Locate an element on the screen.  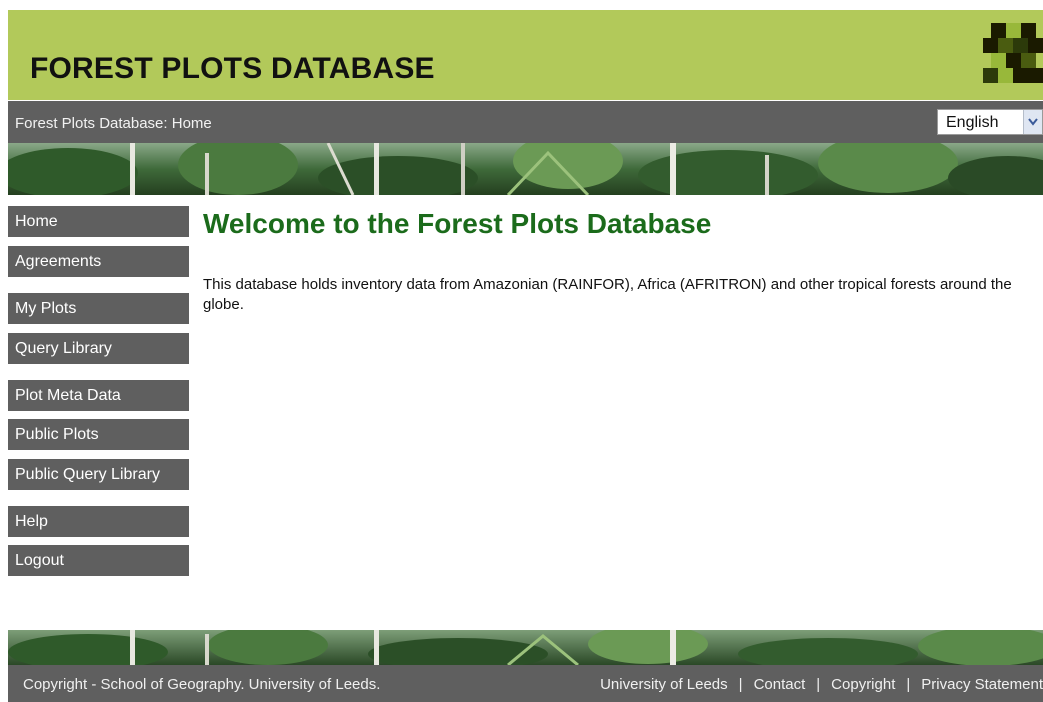
footer-link-university-of-leeds: University of Leeds is located at coordinates (664, 684).